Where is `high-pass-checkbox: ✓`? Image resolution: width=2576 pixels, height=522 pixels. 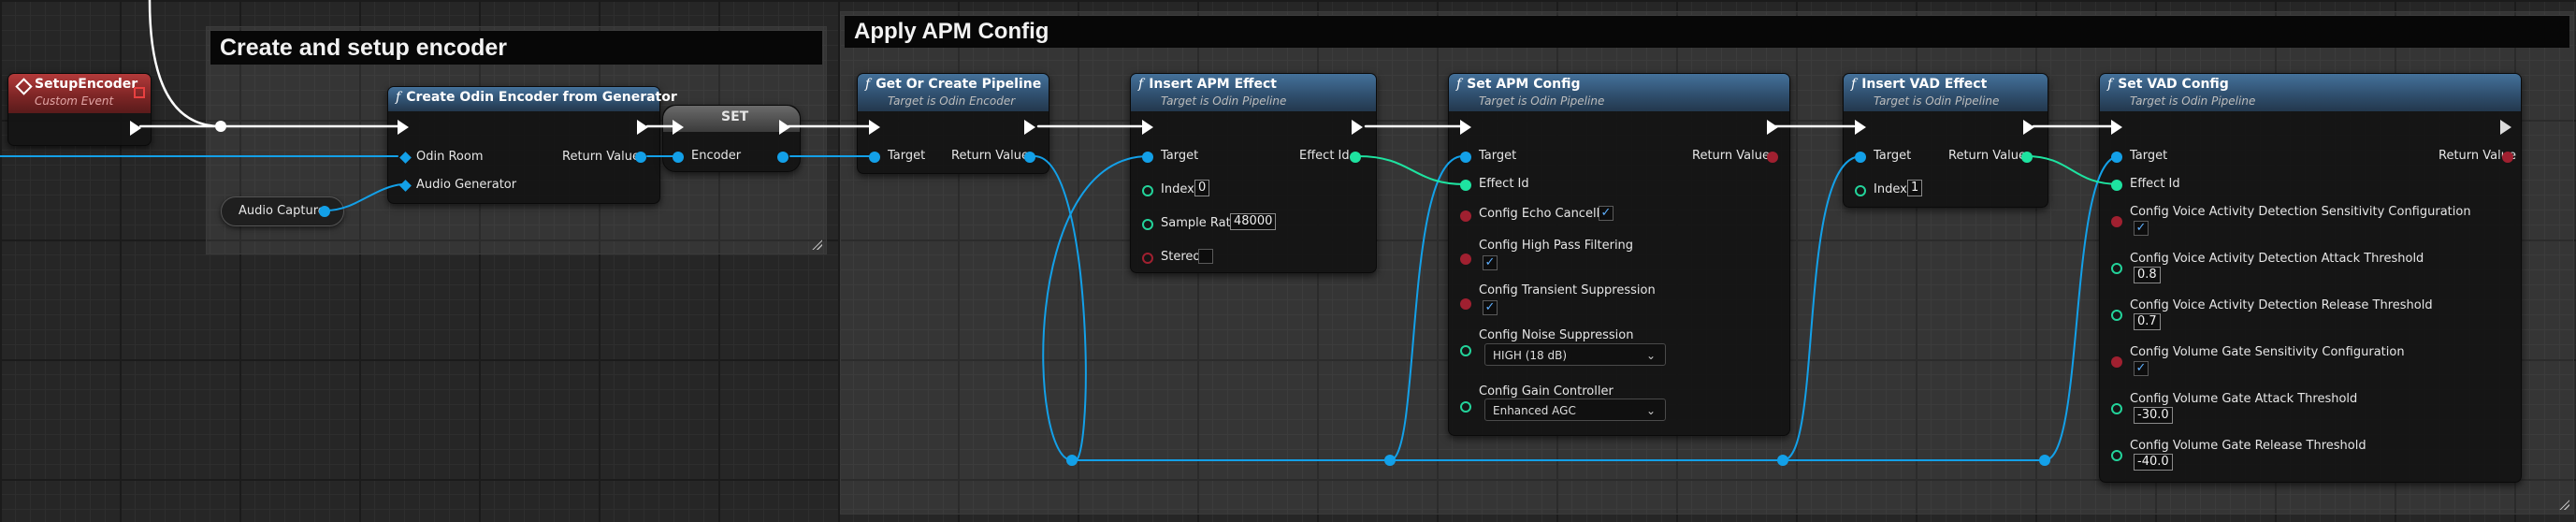 high-pass-checkbox: ✓ is located at coordinates (1490, 262).